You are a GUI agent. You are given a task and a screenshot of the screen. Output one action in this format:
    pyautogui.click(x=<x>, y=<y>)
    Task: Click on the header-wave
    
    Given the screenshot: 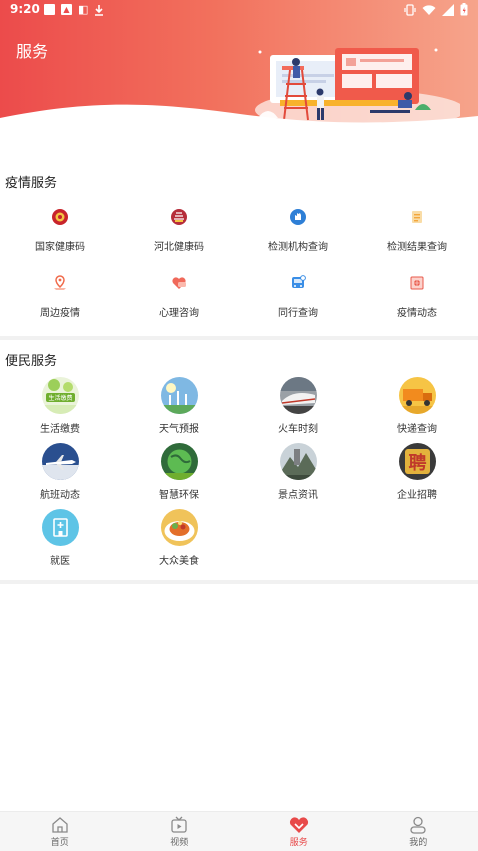 What is the action you would take?
    pyautogui.click(x=239, y=132)
    